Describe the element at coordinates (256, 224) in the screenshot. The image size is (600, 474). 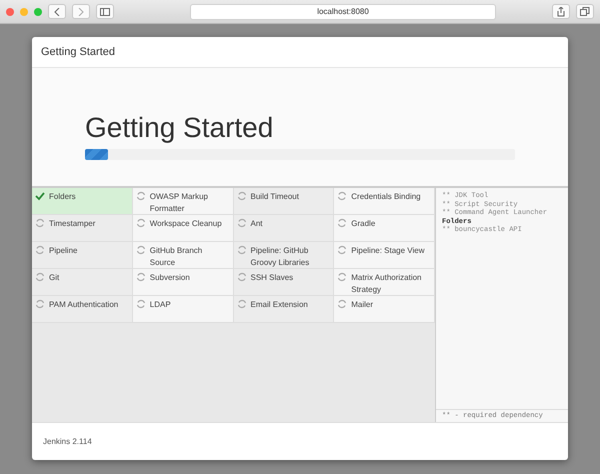
I see `plugin-name: Ant` at that location.